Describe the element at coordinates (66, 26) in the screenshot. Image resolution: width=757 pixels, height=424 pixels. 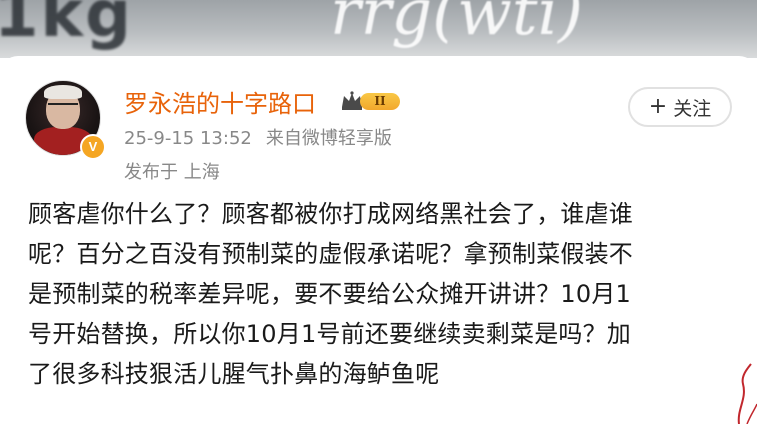
I see `background-text-left: 1kg` at that location.